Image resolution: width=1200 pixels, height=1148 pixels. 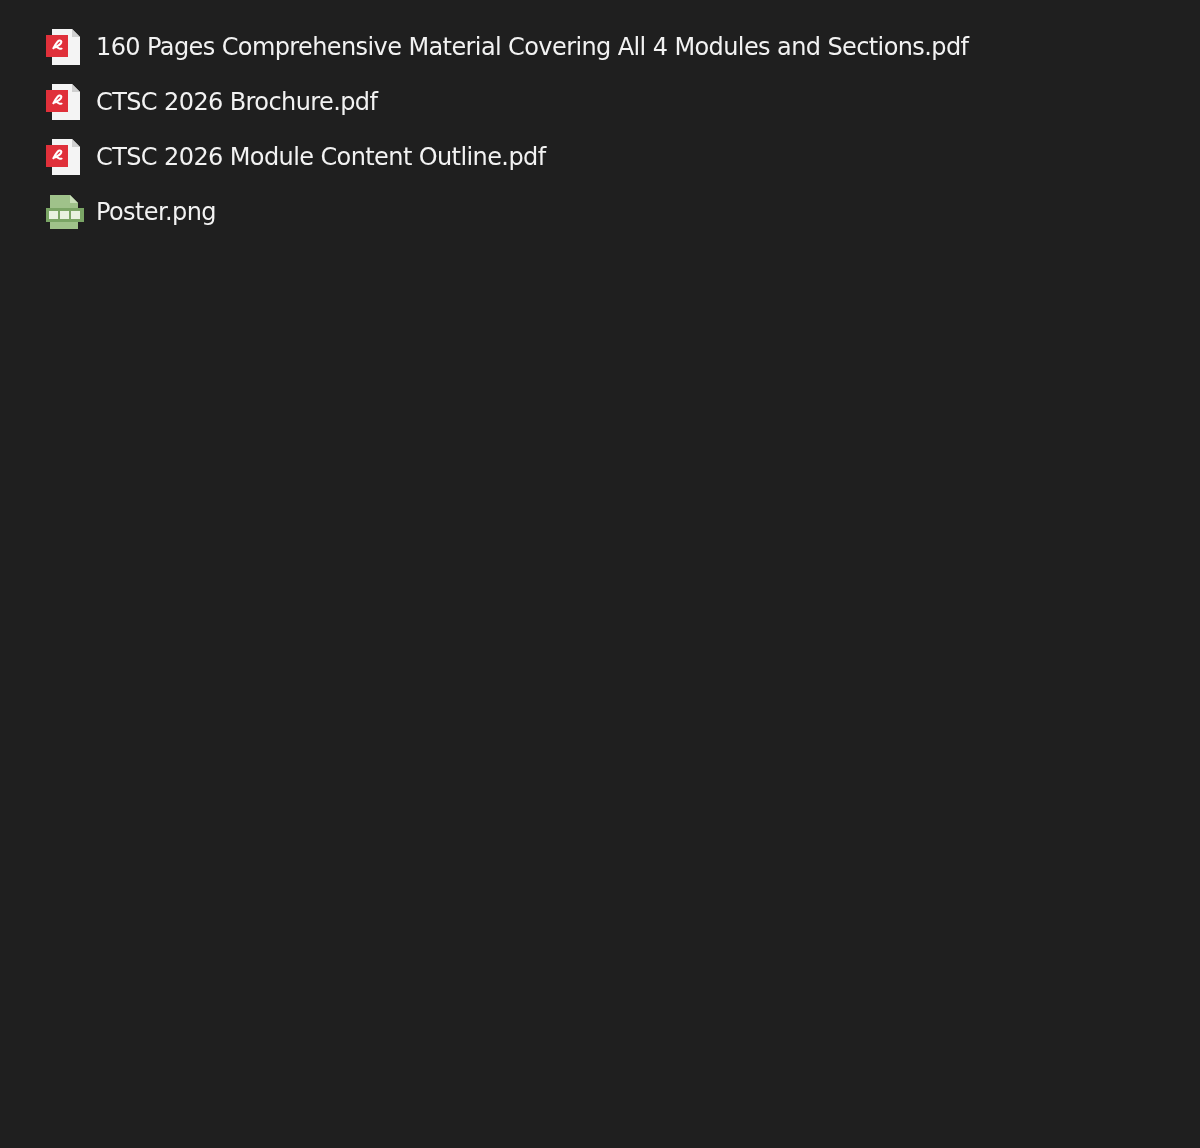 I want to click on file-name: Poster.png, so click(x=156, y=212).